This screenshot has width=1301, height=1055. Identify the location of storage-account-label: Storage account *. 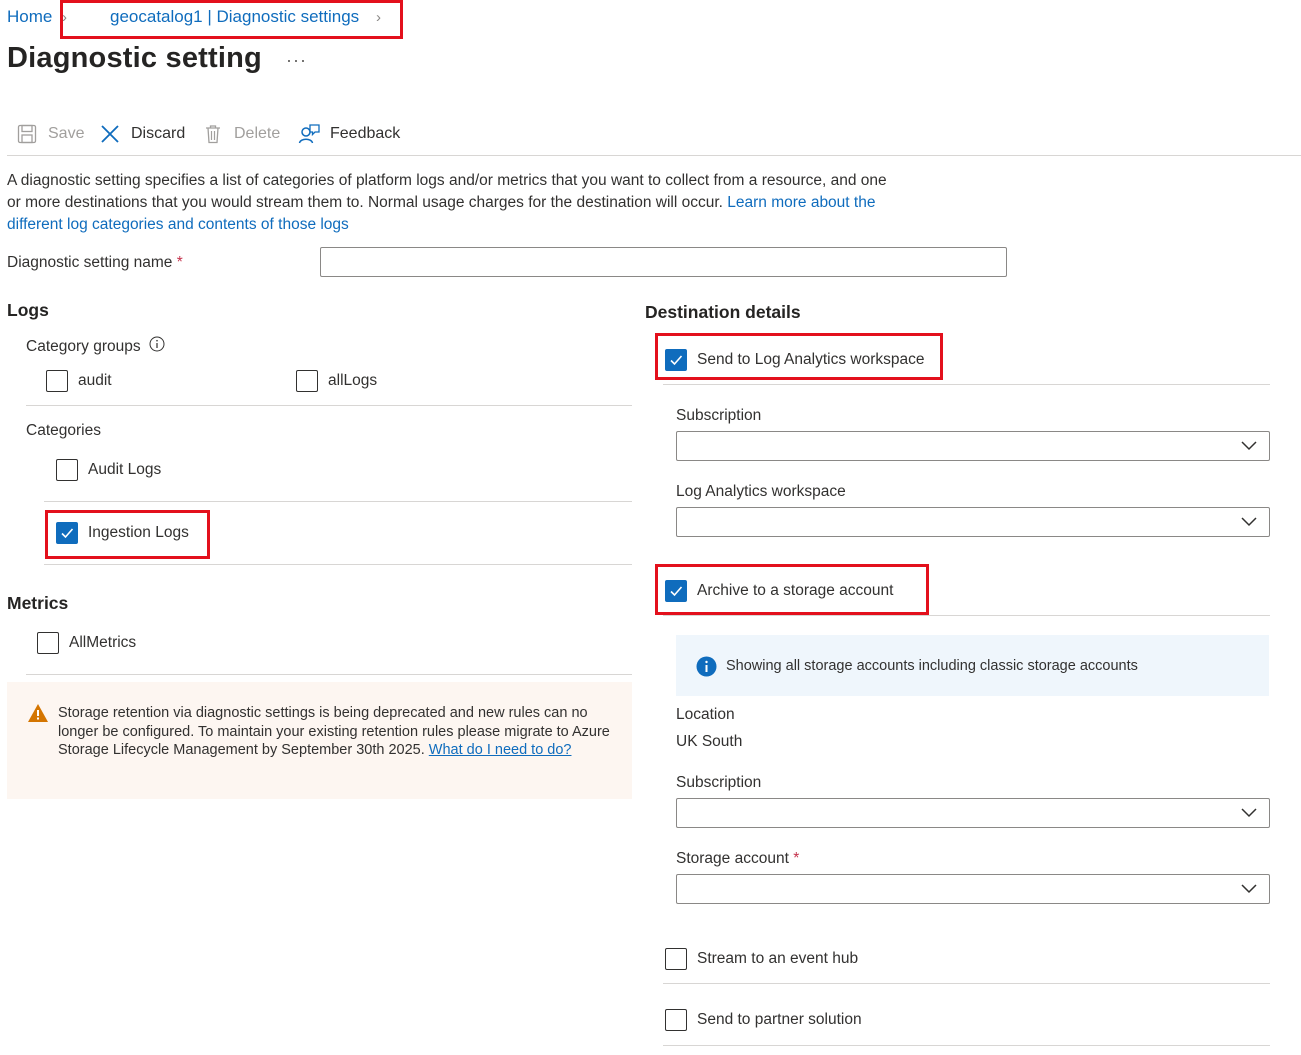
(737, 859).